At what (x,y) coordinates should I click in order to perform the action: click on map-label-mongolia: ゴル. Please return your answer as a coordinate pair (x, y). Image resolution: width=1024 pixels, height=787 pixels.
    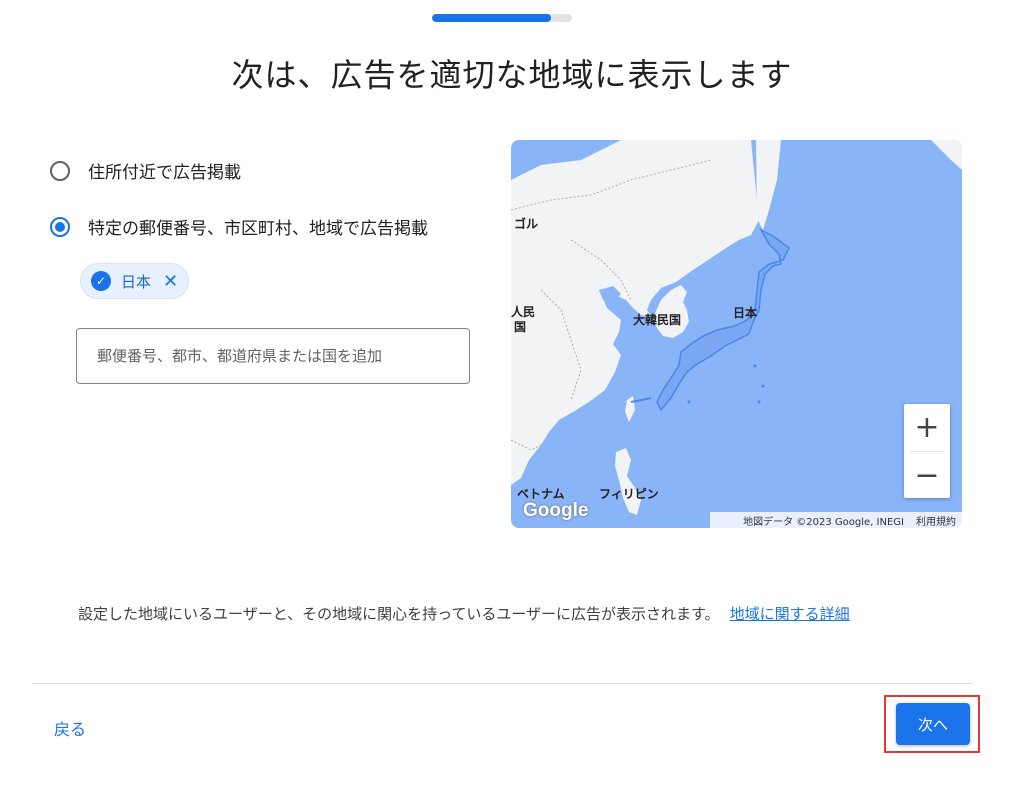
    Looking at the image, I should click on (526, 224).